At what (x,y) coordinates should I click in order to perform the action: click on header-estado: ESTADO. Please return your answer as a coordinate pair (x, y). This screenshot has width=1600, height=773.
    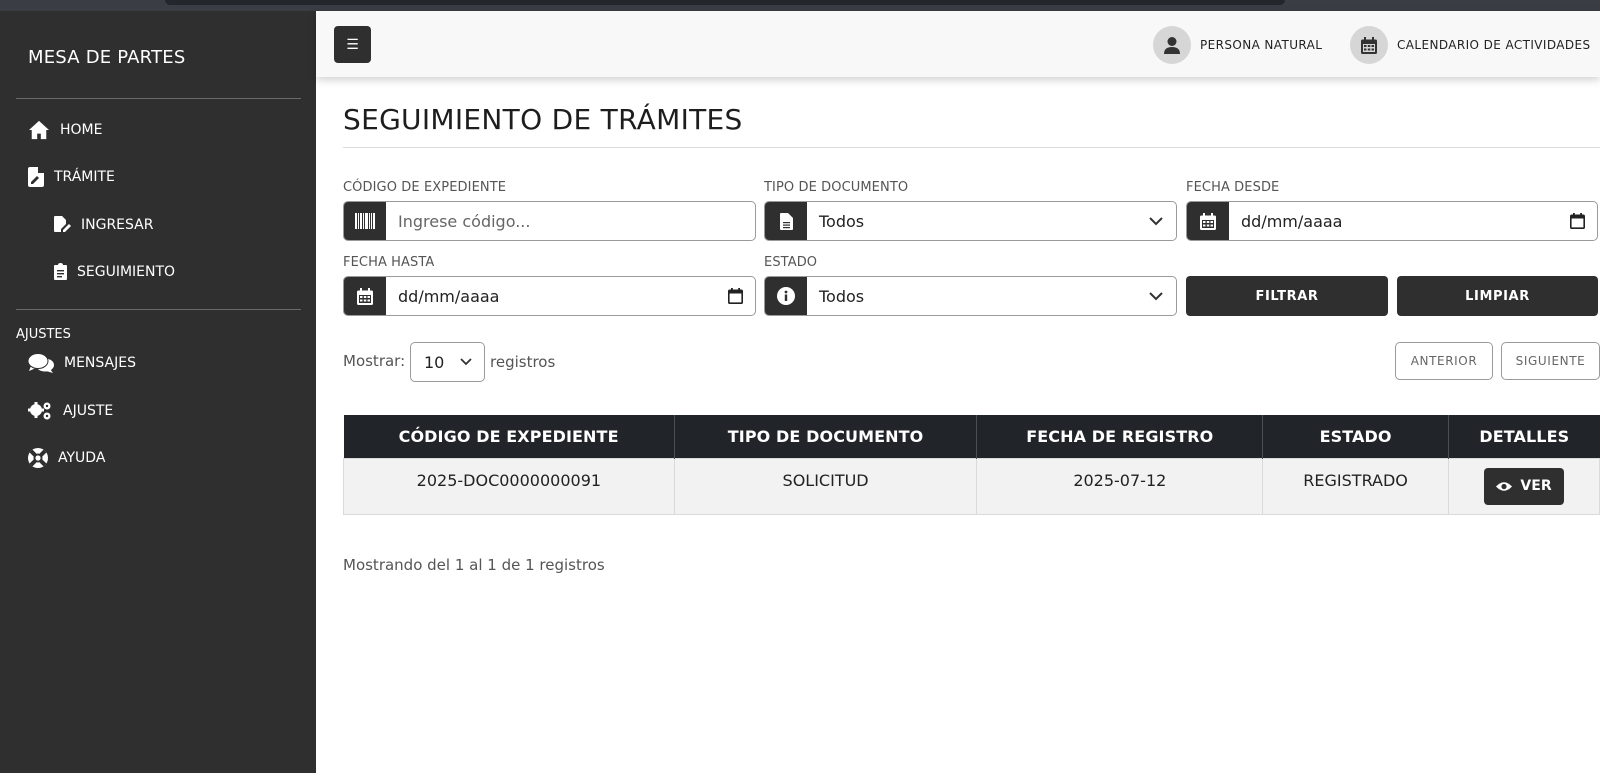
    Looking at the image, I should click on (1356, 436).